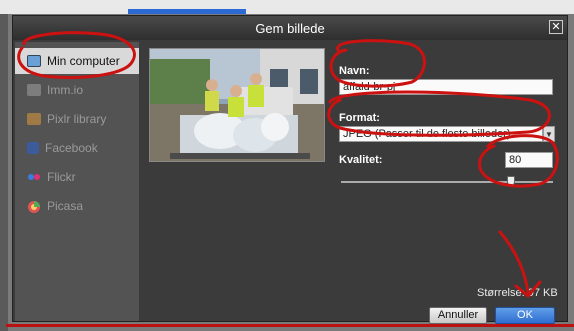 The width and height of the screenshot is (574, 331). Describe the element at coordinates (34, 206) in the screenshot. I see `picasa-icon` at that location.